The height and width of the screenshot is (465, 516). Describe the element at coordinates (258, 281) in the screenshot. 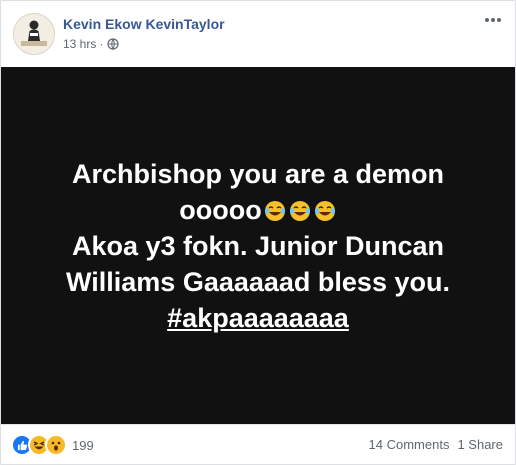

I see `post-line-4: Williams Gaaaaaad bless you.` at that location.